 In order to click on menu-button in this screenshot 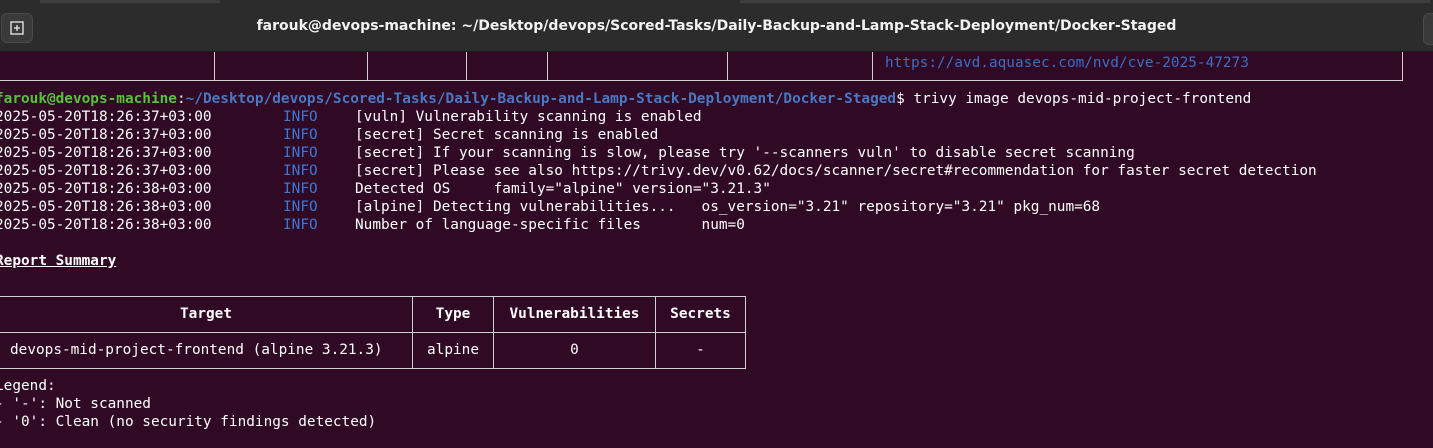, I will do `click(1428, 29)`.